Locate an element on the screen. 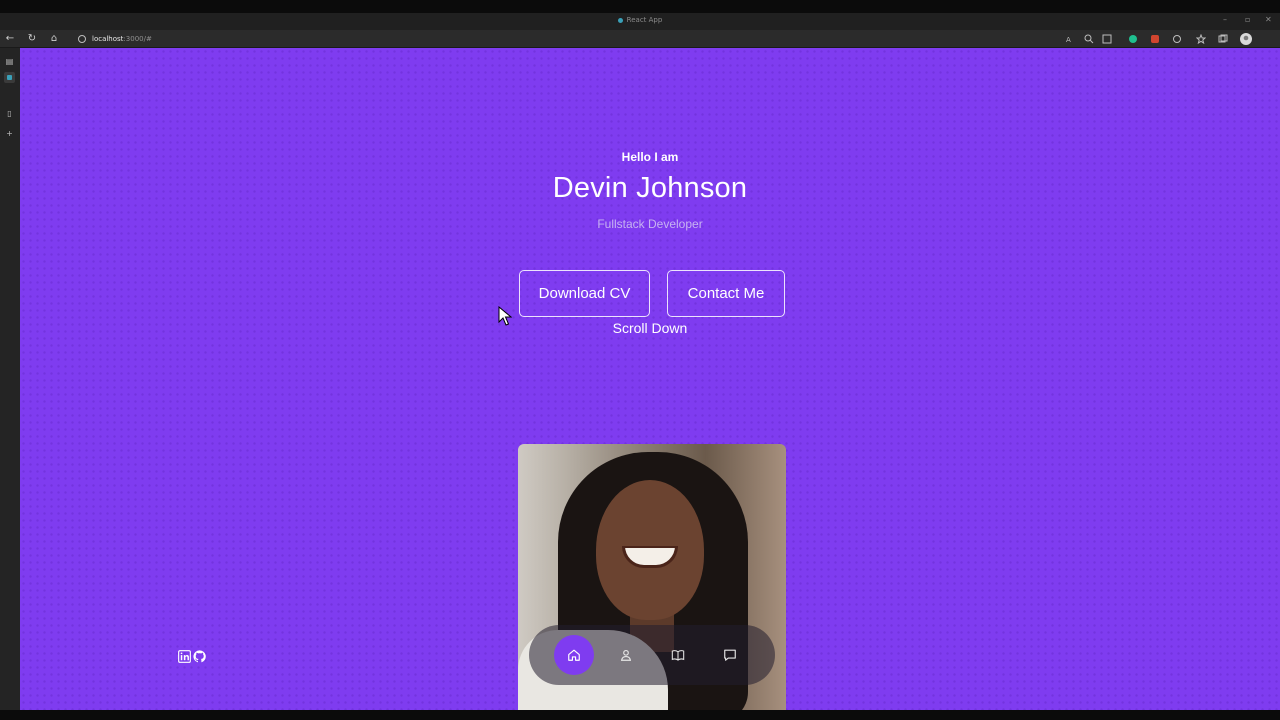  window-titlebar: React App – ▫ ✕ is located at coordinates (640, 21).